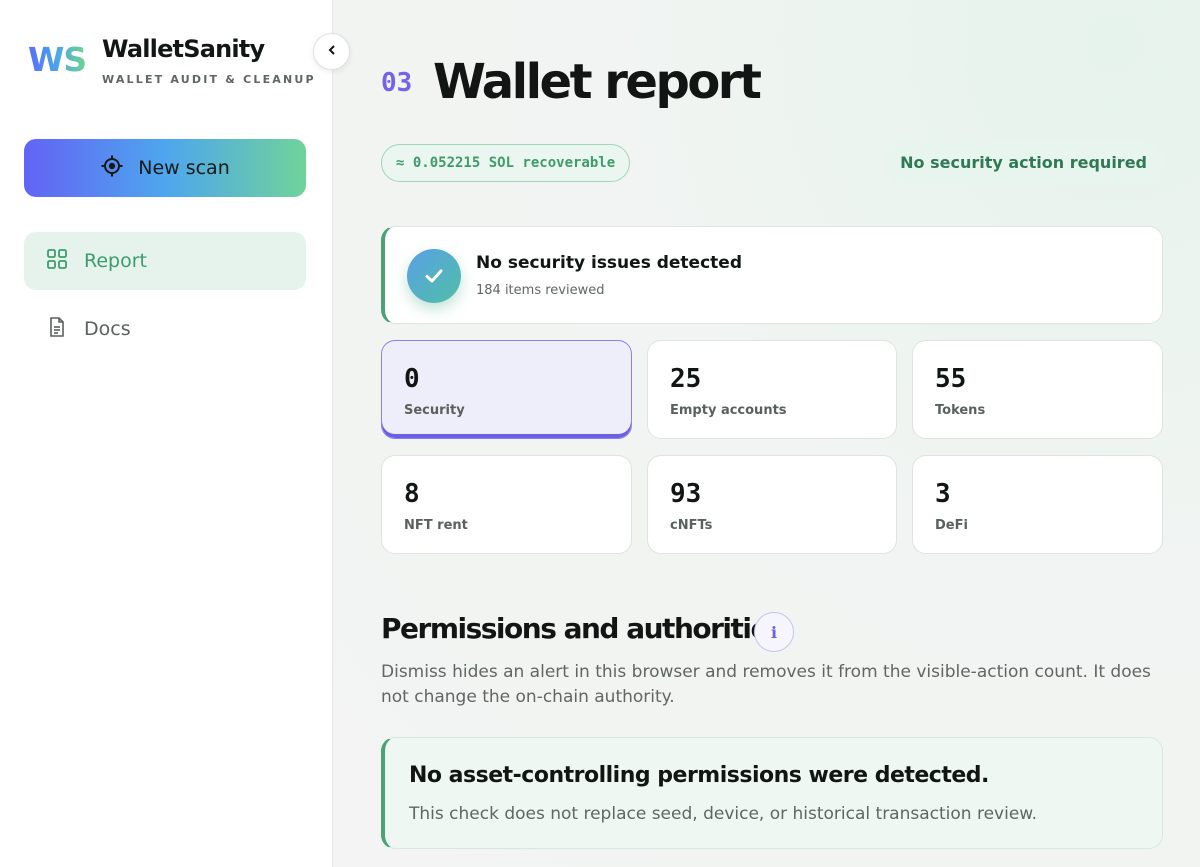 The width and height of the screenshot is (1200, 867). I want to click on stat-label: Empty accounts, so click(728, 410).